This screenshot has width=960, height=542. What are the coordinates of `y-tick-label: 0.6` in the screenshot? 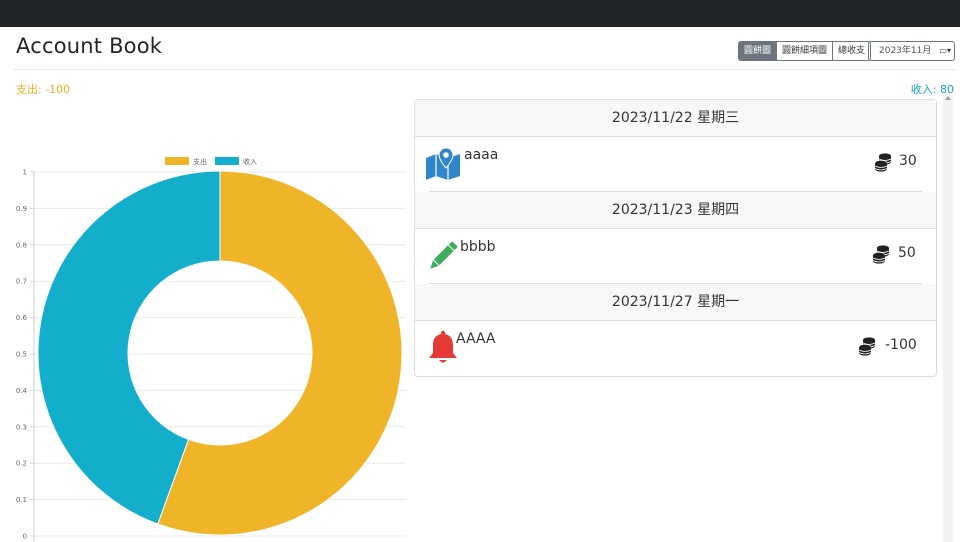 It's located at (22, 318).